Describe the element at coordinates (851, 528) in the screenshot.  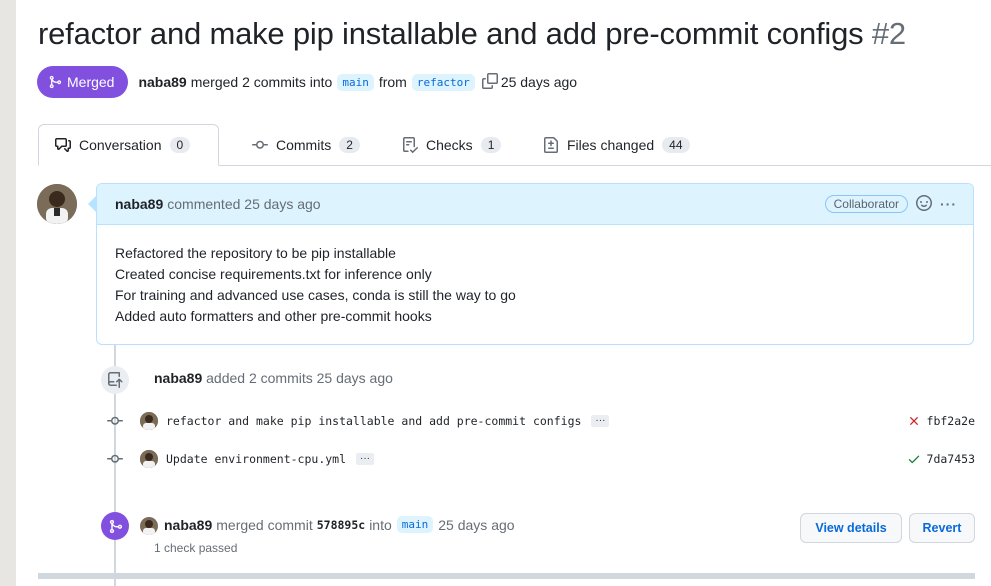
I see `view-details-button: View details` at that location.